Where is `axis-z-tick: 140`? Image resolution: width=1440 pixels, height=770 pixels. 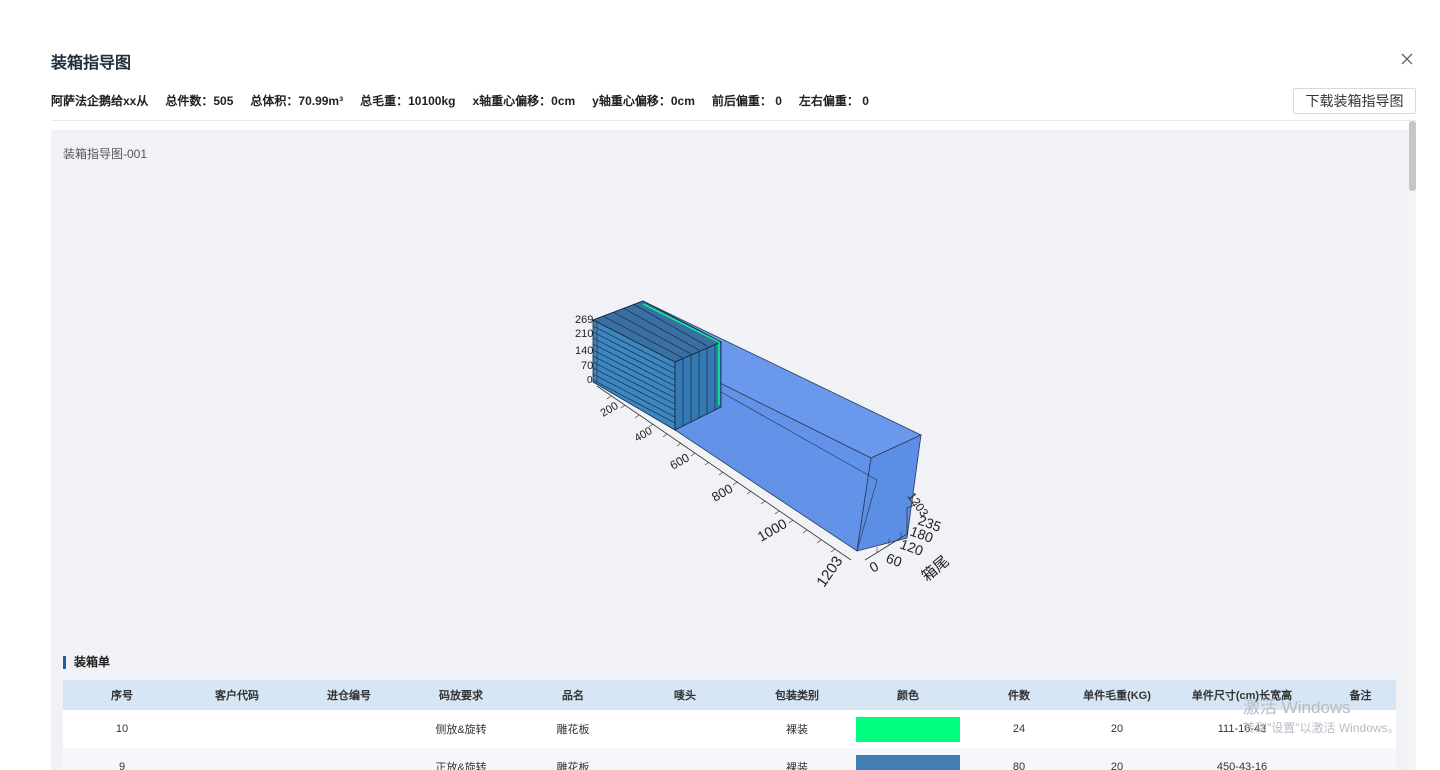 axis-z-tick: 140 is located at coordinates (584, 351).